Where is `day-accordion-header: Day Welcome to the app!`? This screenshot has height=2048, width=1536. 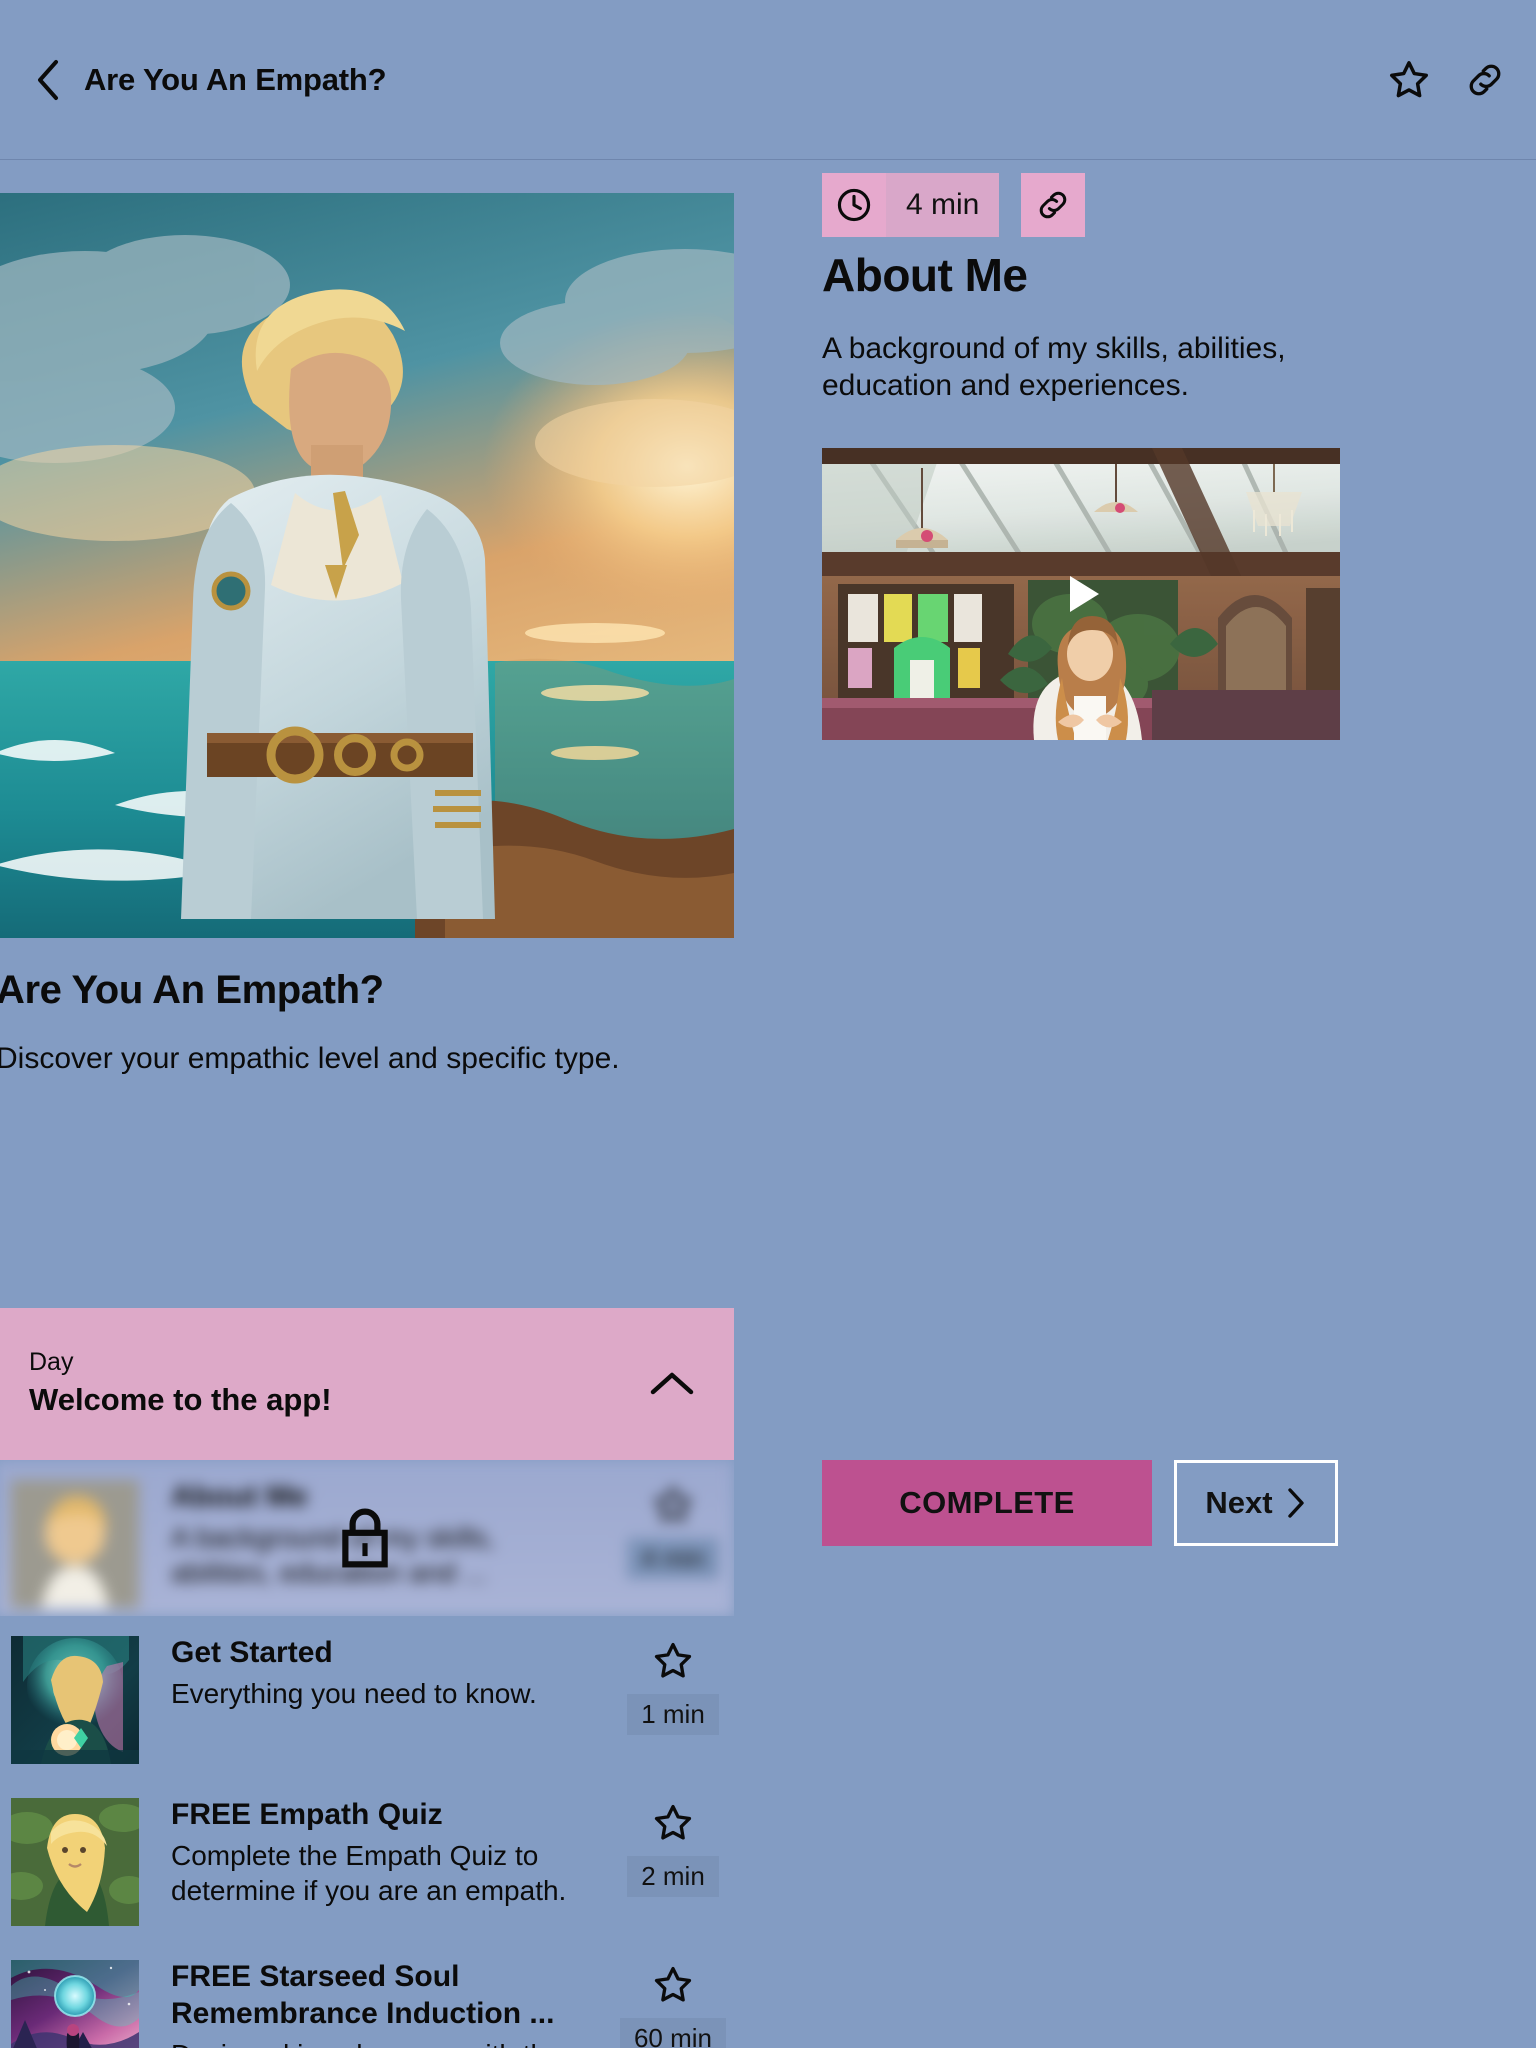 day-accordion-header: Day Welcome to the app! is located at coordinates (367, 1384).